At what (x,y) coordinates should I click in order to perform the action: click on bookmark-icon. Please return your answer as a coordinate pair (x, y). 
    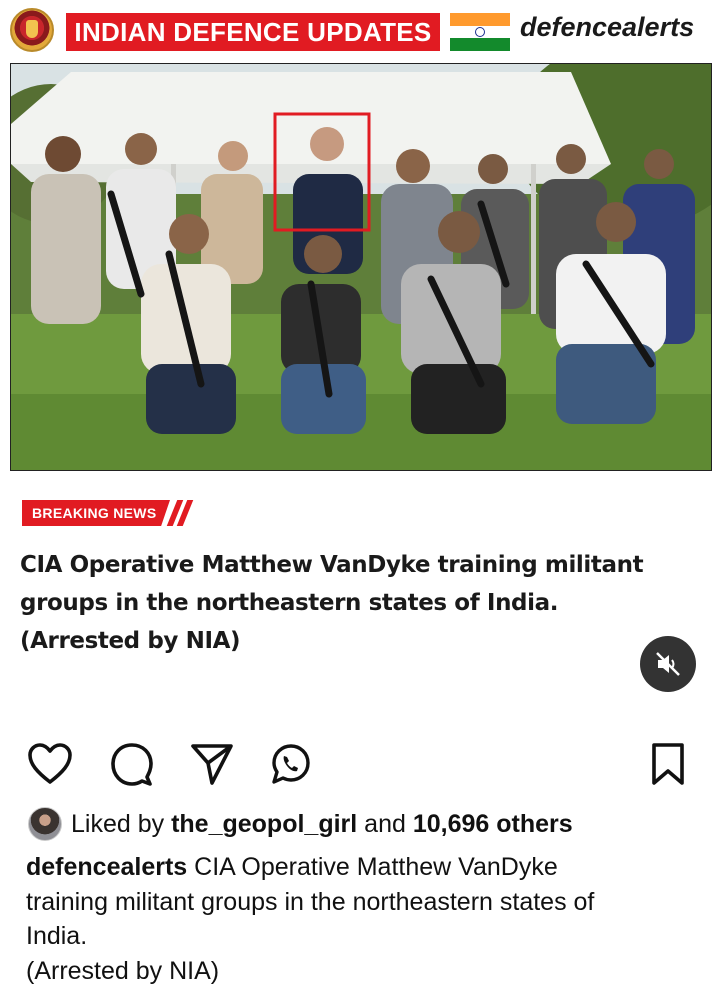
    Looking at the image, I should click on (668, 764).